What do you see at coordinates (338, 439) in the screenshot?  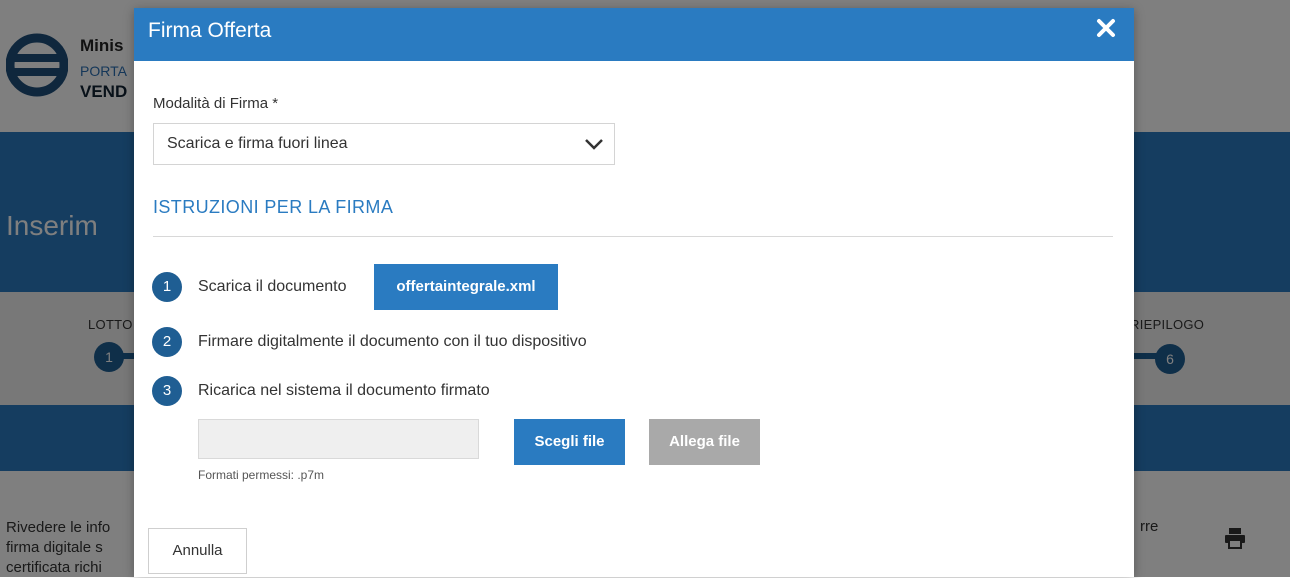 I see `signed-file-input` at bounding box center [338, 439].